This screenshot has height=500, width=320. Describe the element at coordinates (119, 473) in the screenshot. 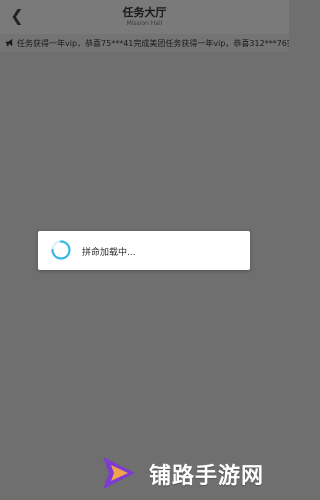

I see `watermark-logo-icon` at that location.